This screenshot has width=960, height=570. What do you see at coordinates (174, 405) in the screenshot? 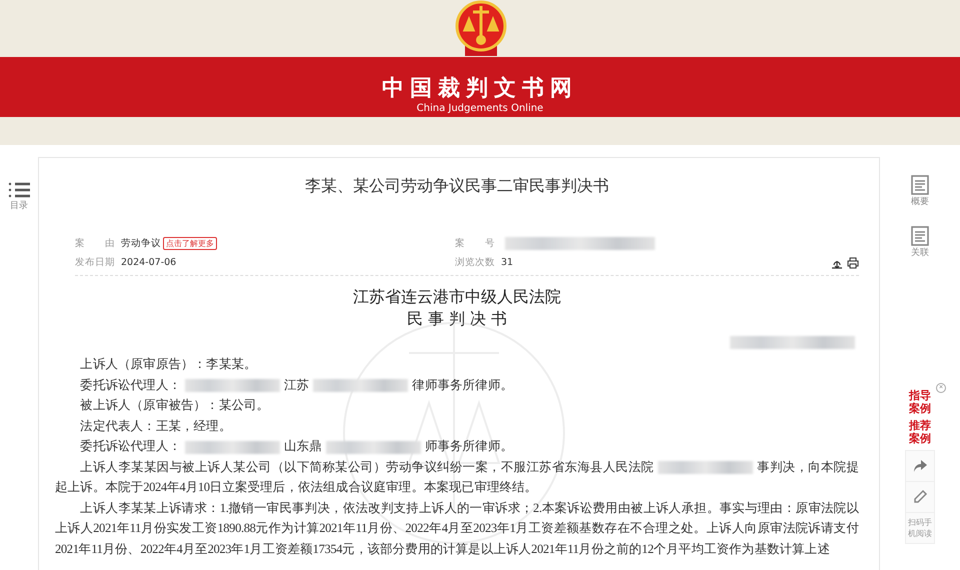
I see `paragraph: 被上诉人（原审被告）：某公司。` at bounding box center [174, 405].